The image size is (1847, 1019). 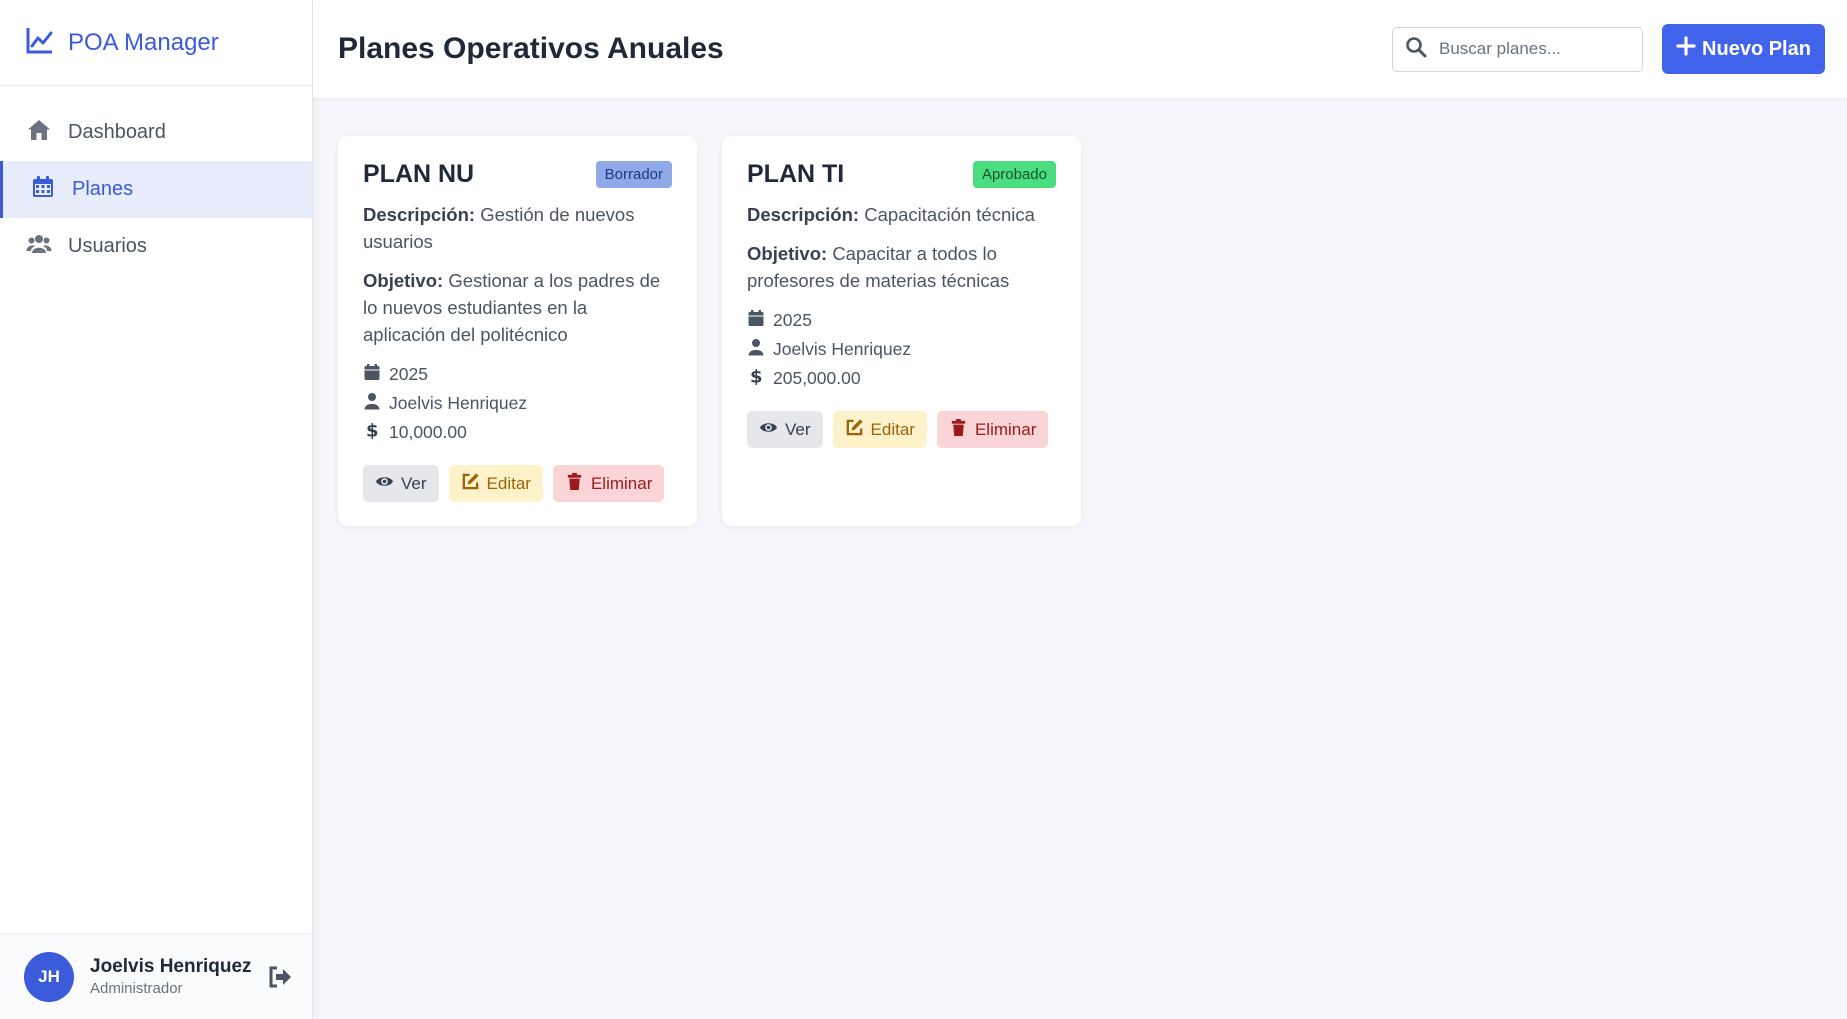 I want to click on search-box, so click(x=1517, y=49).